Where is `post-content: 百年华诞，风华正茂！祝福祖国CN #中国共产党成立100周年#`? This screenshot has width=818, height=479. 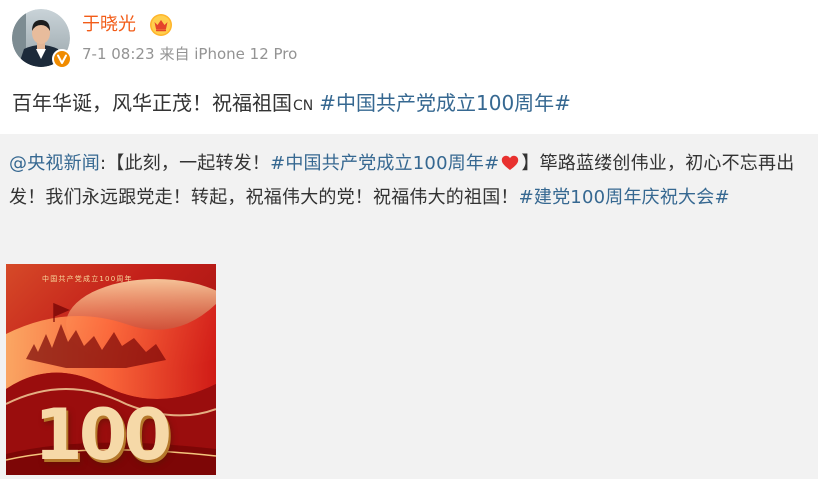 post-content: 百年华诞，风华正茂！祝福祖国CN #中国共产党成立100周年# is located at coordinates (291, 104).